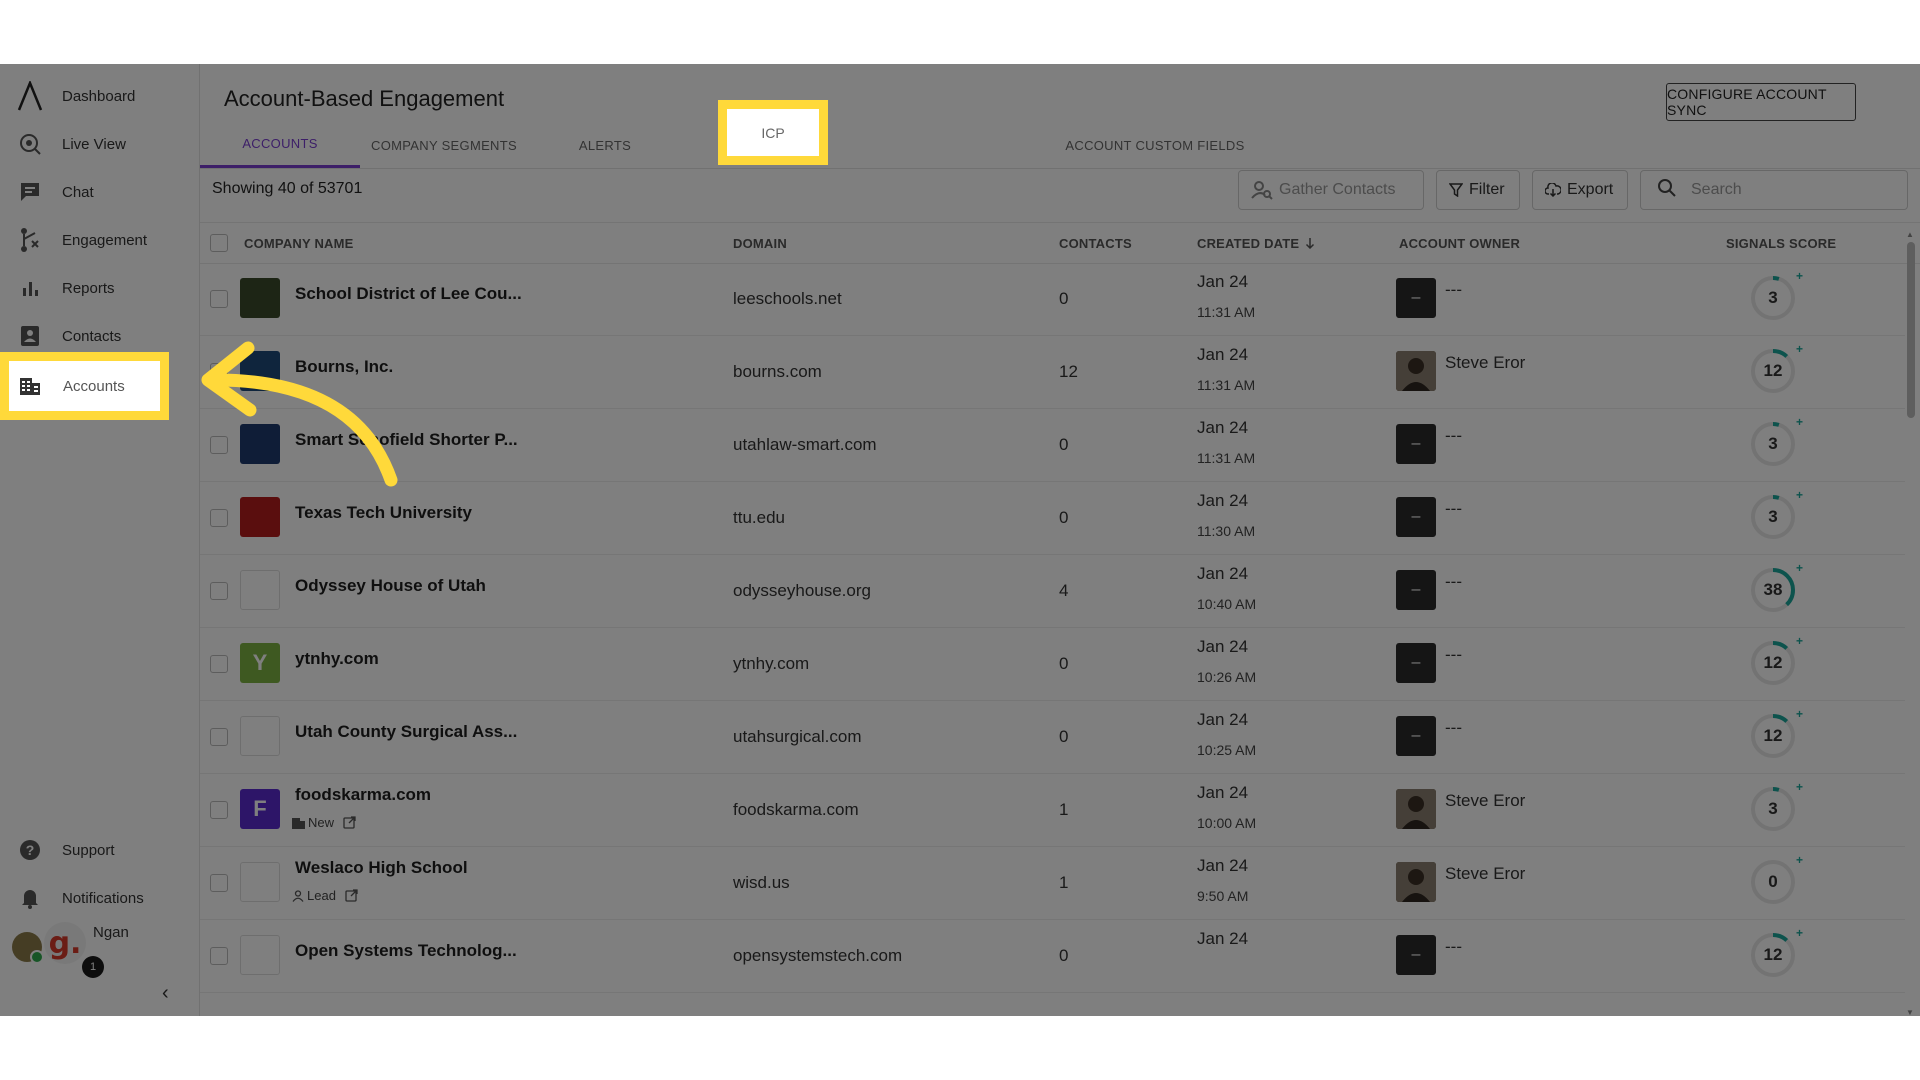  What do you see at coordinates (99, 288) in the screenshot?
I see `sidebar-item-reports: Reports` at bounding box center [99, 288].